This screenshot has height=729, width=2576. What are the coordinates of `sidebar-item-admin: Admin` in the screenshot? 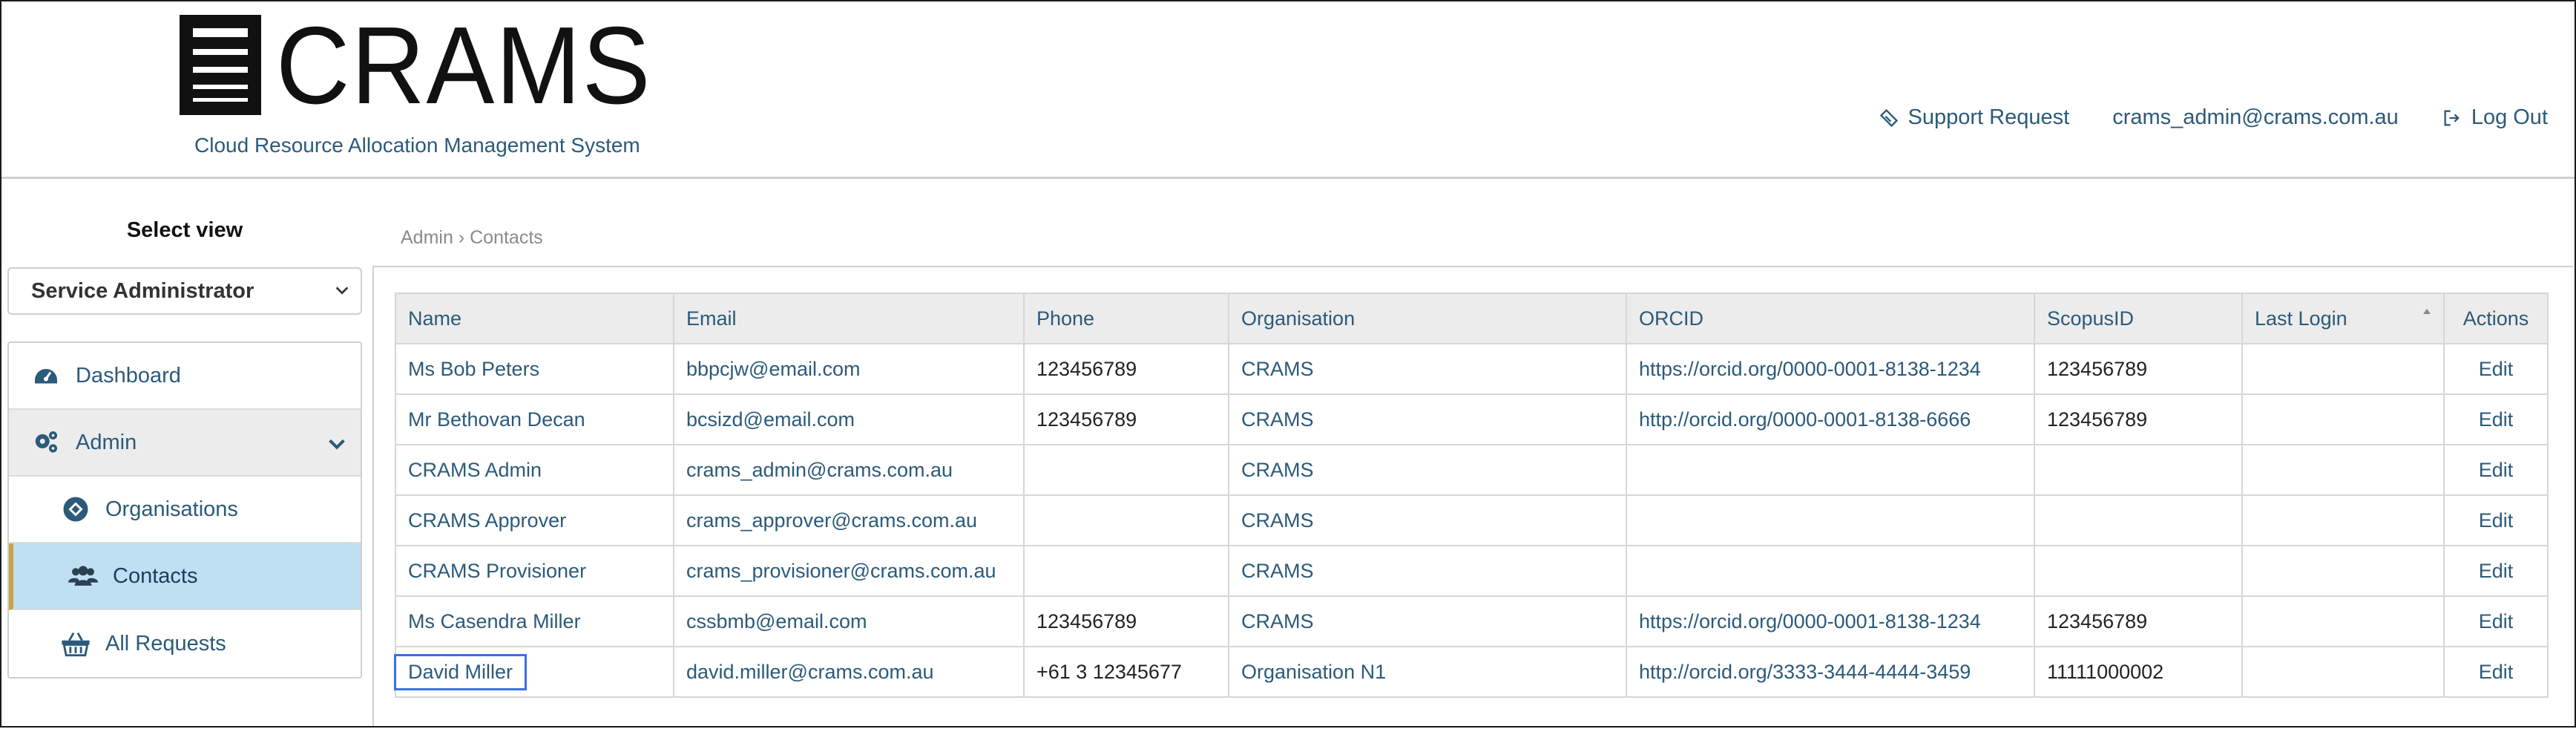 It's located at (185, 443).